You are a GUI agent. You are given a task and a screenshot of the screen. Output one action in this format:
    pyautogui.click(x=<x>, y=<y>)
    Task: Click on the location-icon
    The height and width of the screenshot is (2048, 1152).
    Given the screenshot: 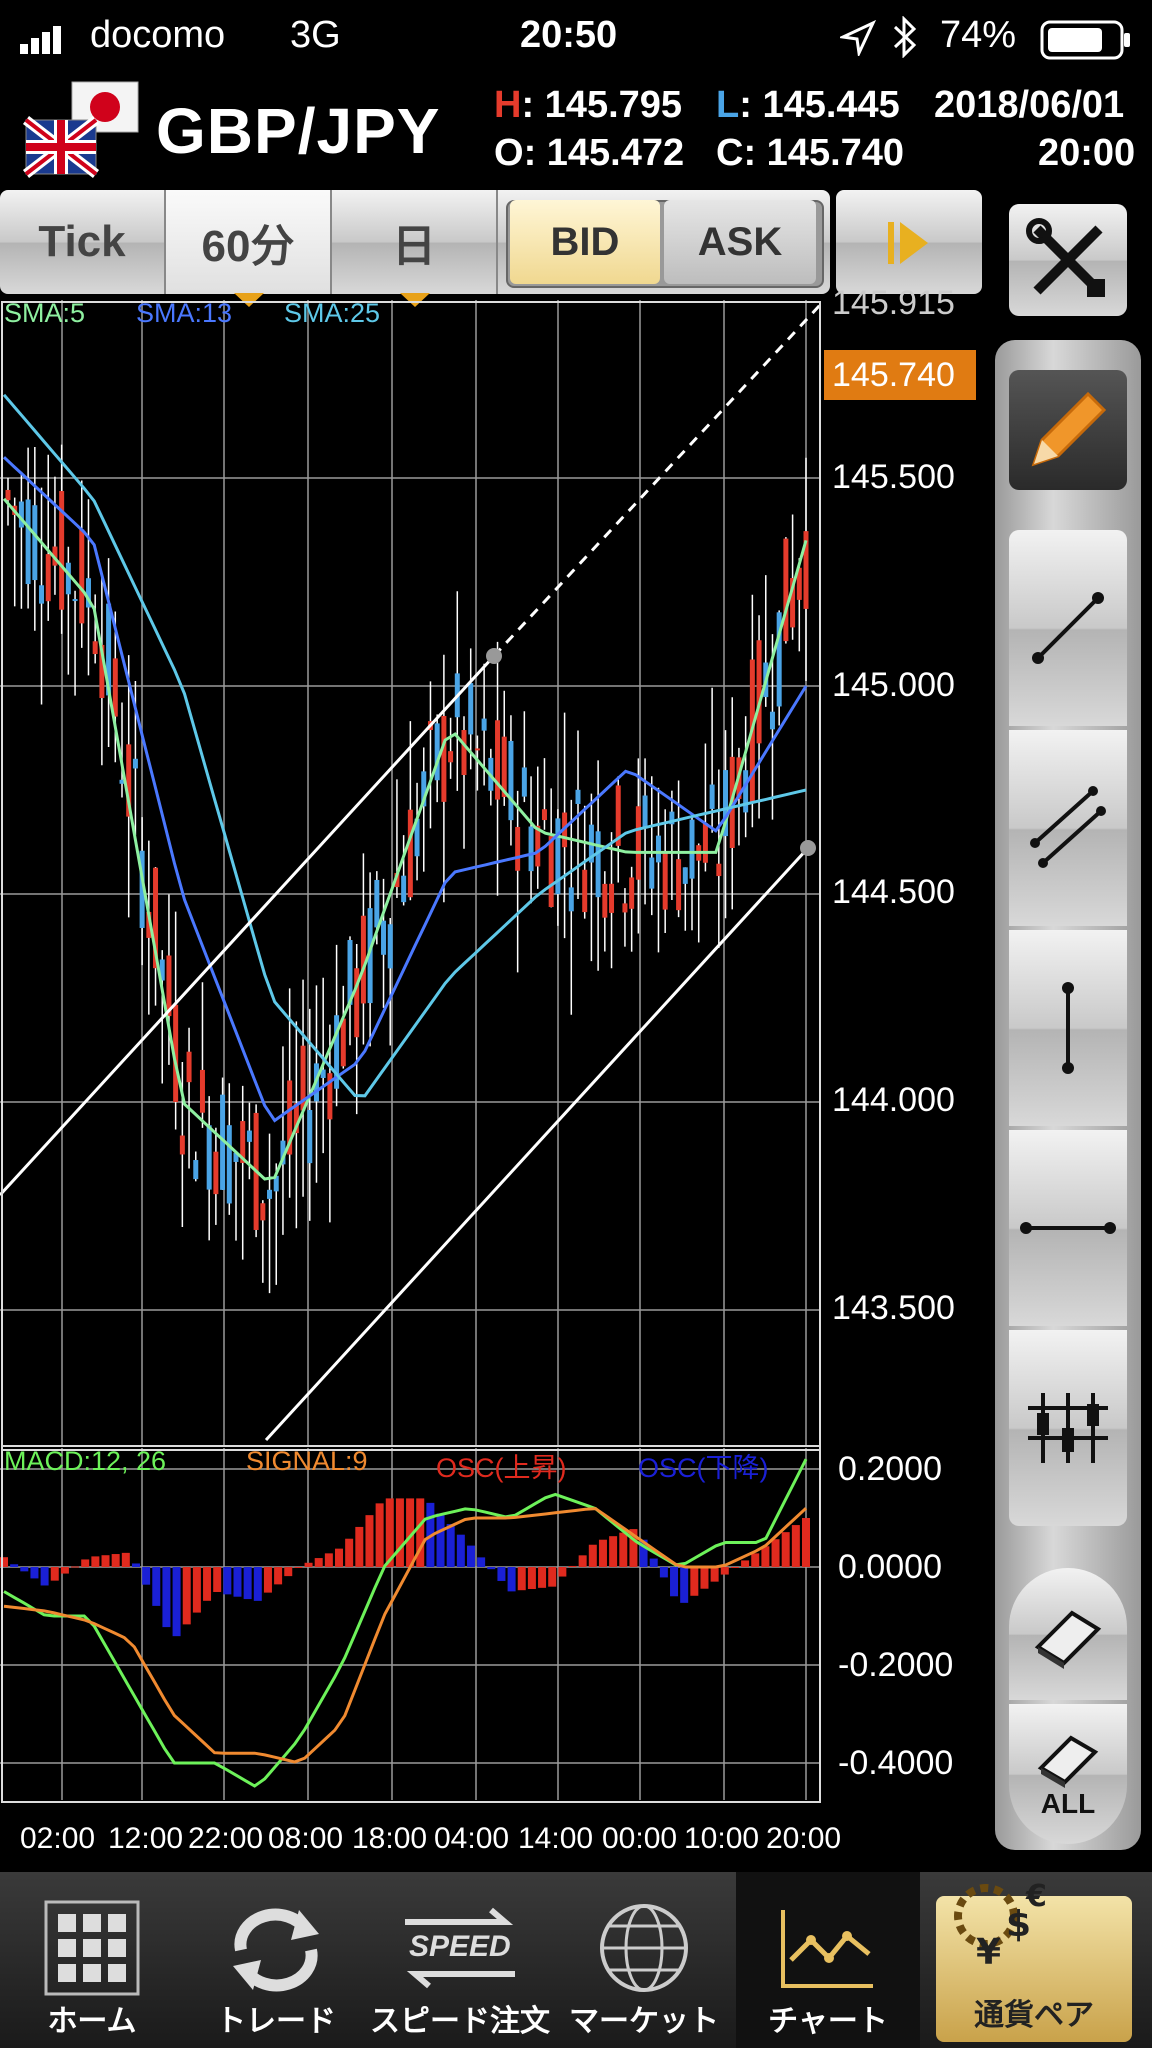 What is the action you would take?
    pyautogui.click(x=857, y=40)
    